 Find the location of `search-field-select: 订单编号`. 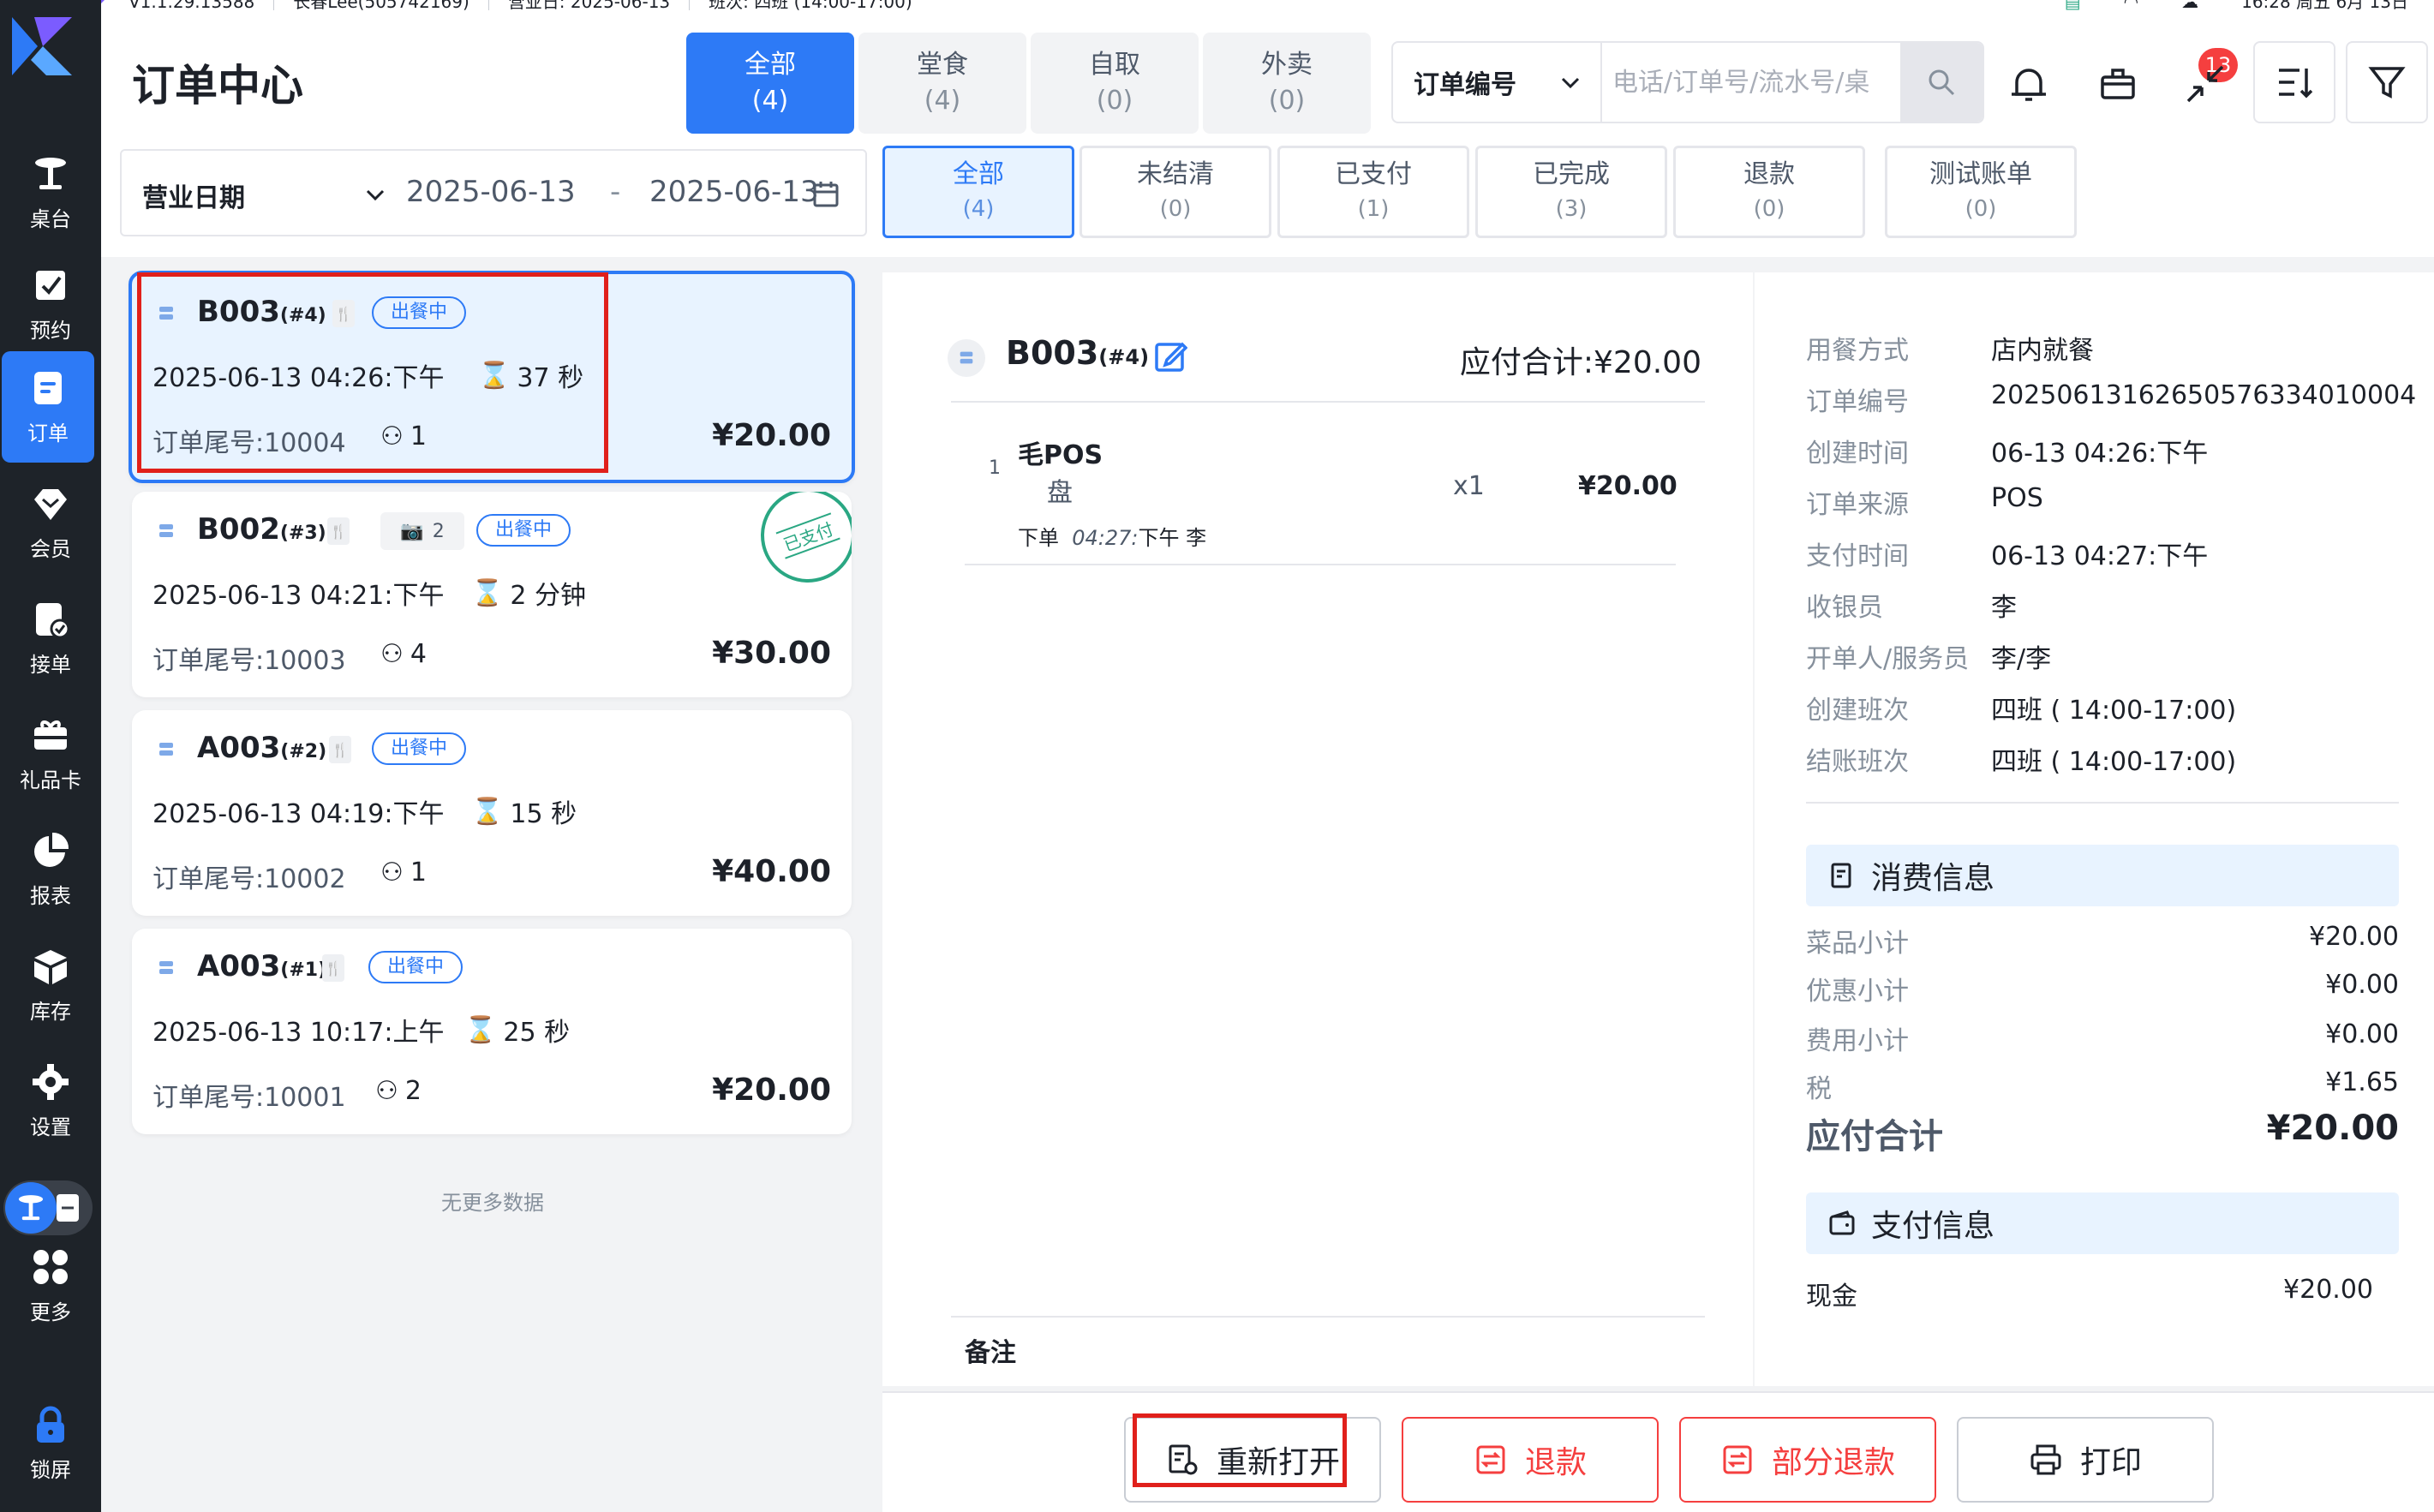

search-field-select: 订单编号 is located at coordinates (1497, 82).